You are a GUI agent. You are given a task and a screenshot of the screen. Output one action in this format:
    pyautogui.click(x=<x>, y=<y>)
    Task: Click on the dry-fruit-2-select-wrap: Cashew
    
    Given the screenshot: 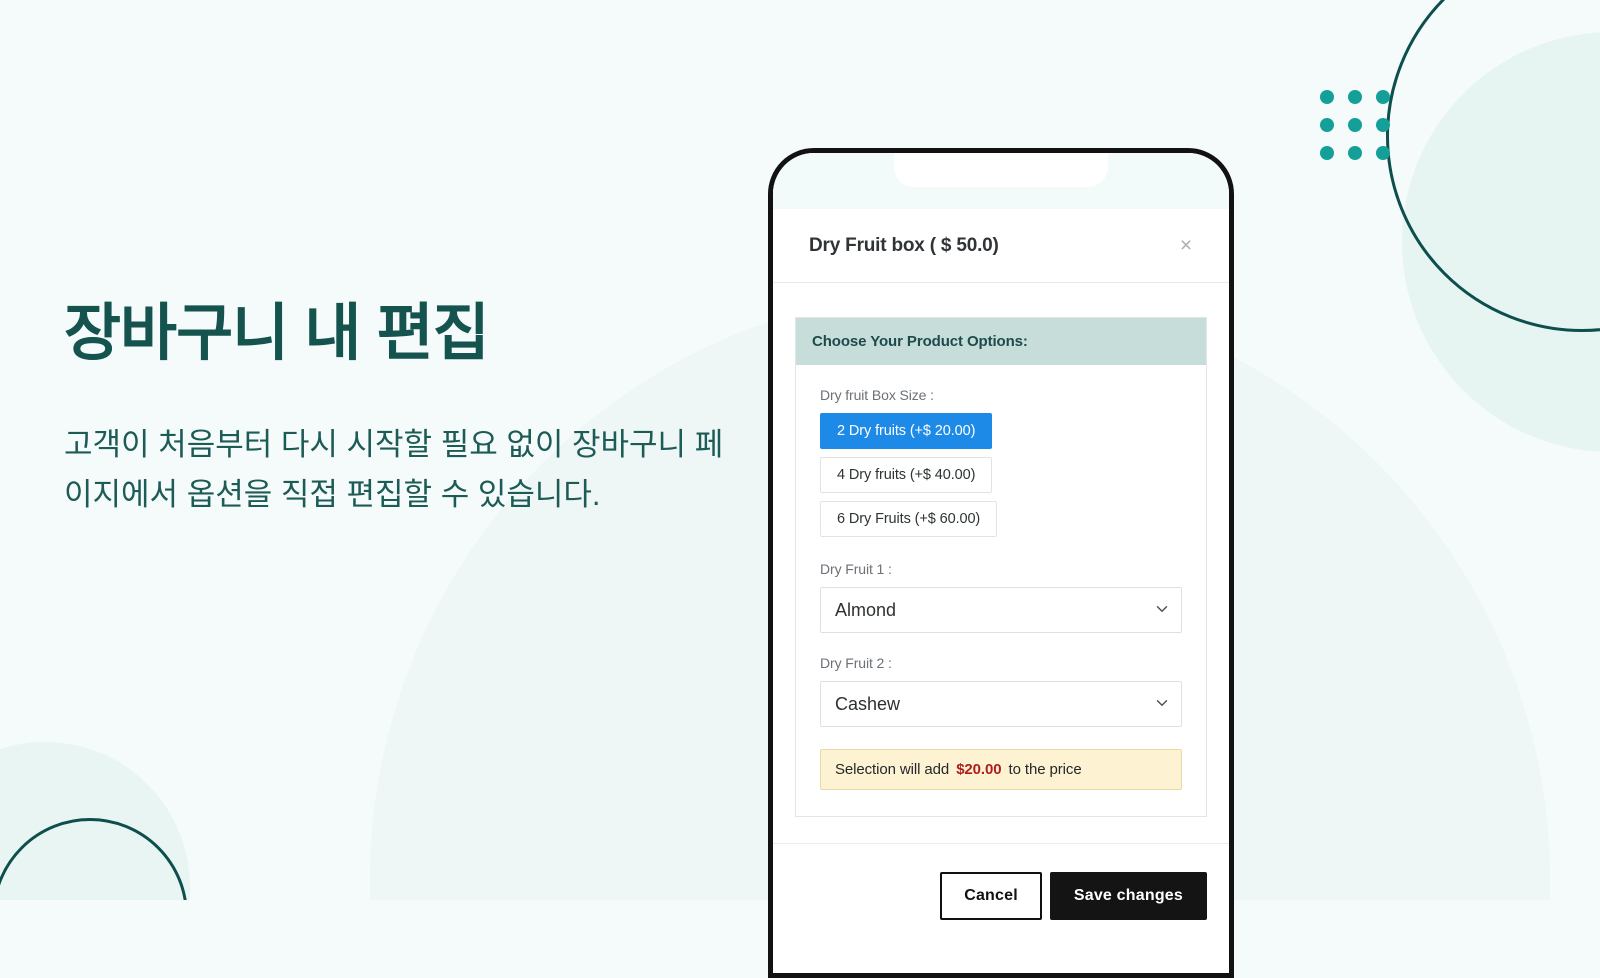 What is the action you would take?
    pyautogui.click(x=1001, y=704)
    